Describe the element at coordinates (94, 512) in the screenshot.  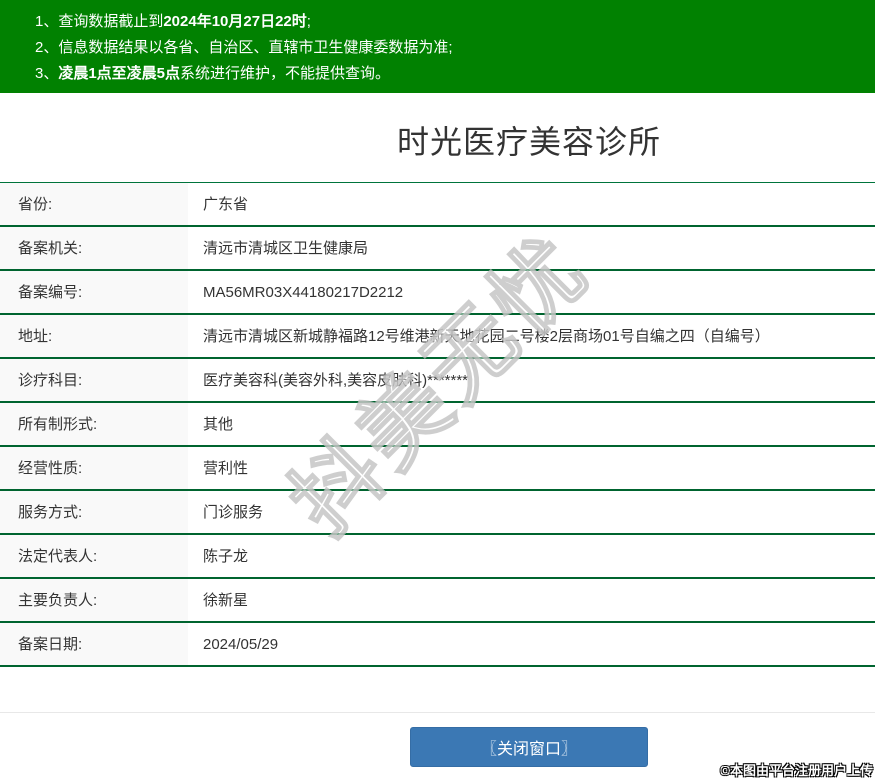
I see `field-label-service-mode: 服务方式:` at that location.